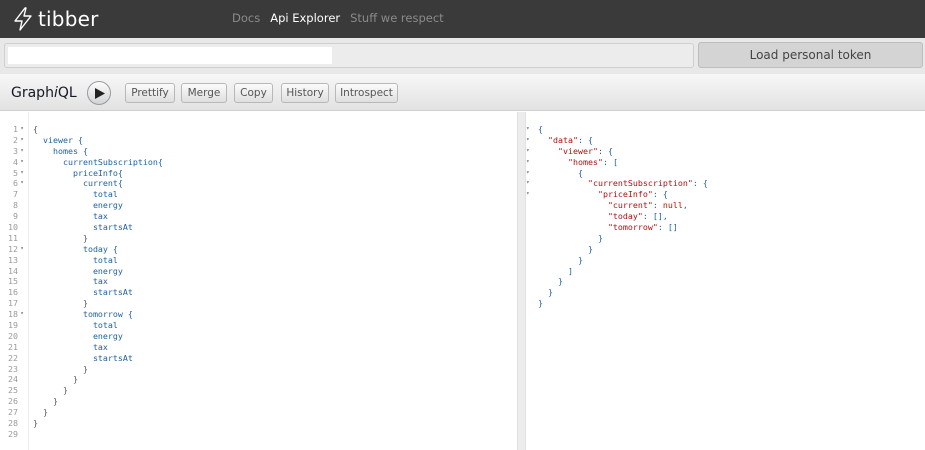 Image resolution: width=925 pixels, height=450 pixels. I want to click on line-number: 29, so click(15, 434).